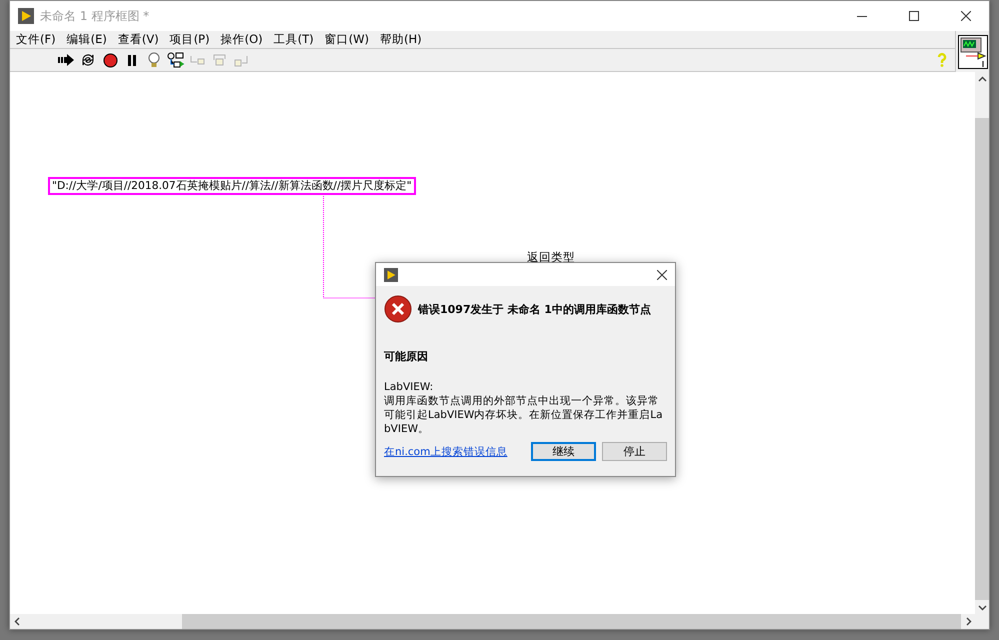 This screenshot has width=999, height=640. What do you see at coordinates (406, 356) in the screenshot?
I see `section-title: 可能原因` at bounding box center [406, 356].